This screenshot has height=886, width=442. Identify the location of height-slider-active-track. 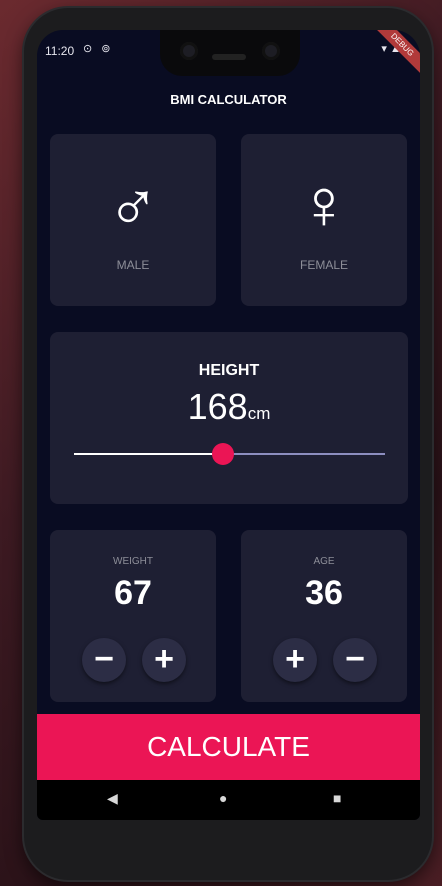
(149, 454).